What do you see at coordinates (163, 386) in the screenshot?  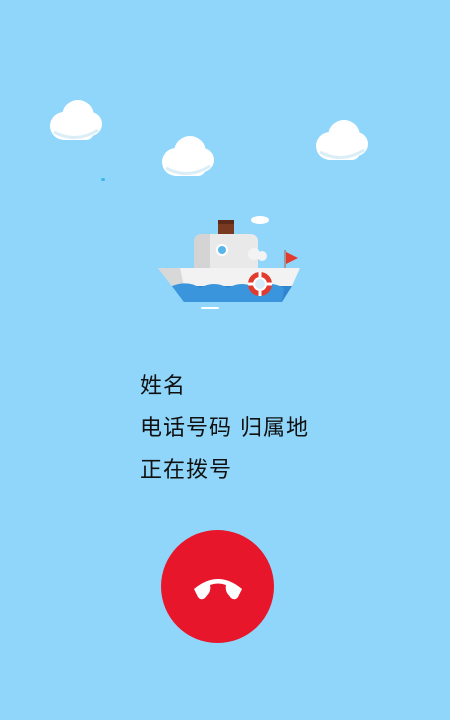 I see `caller-name: 姓名` at bounding box center [163, 386].